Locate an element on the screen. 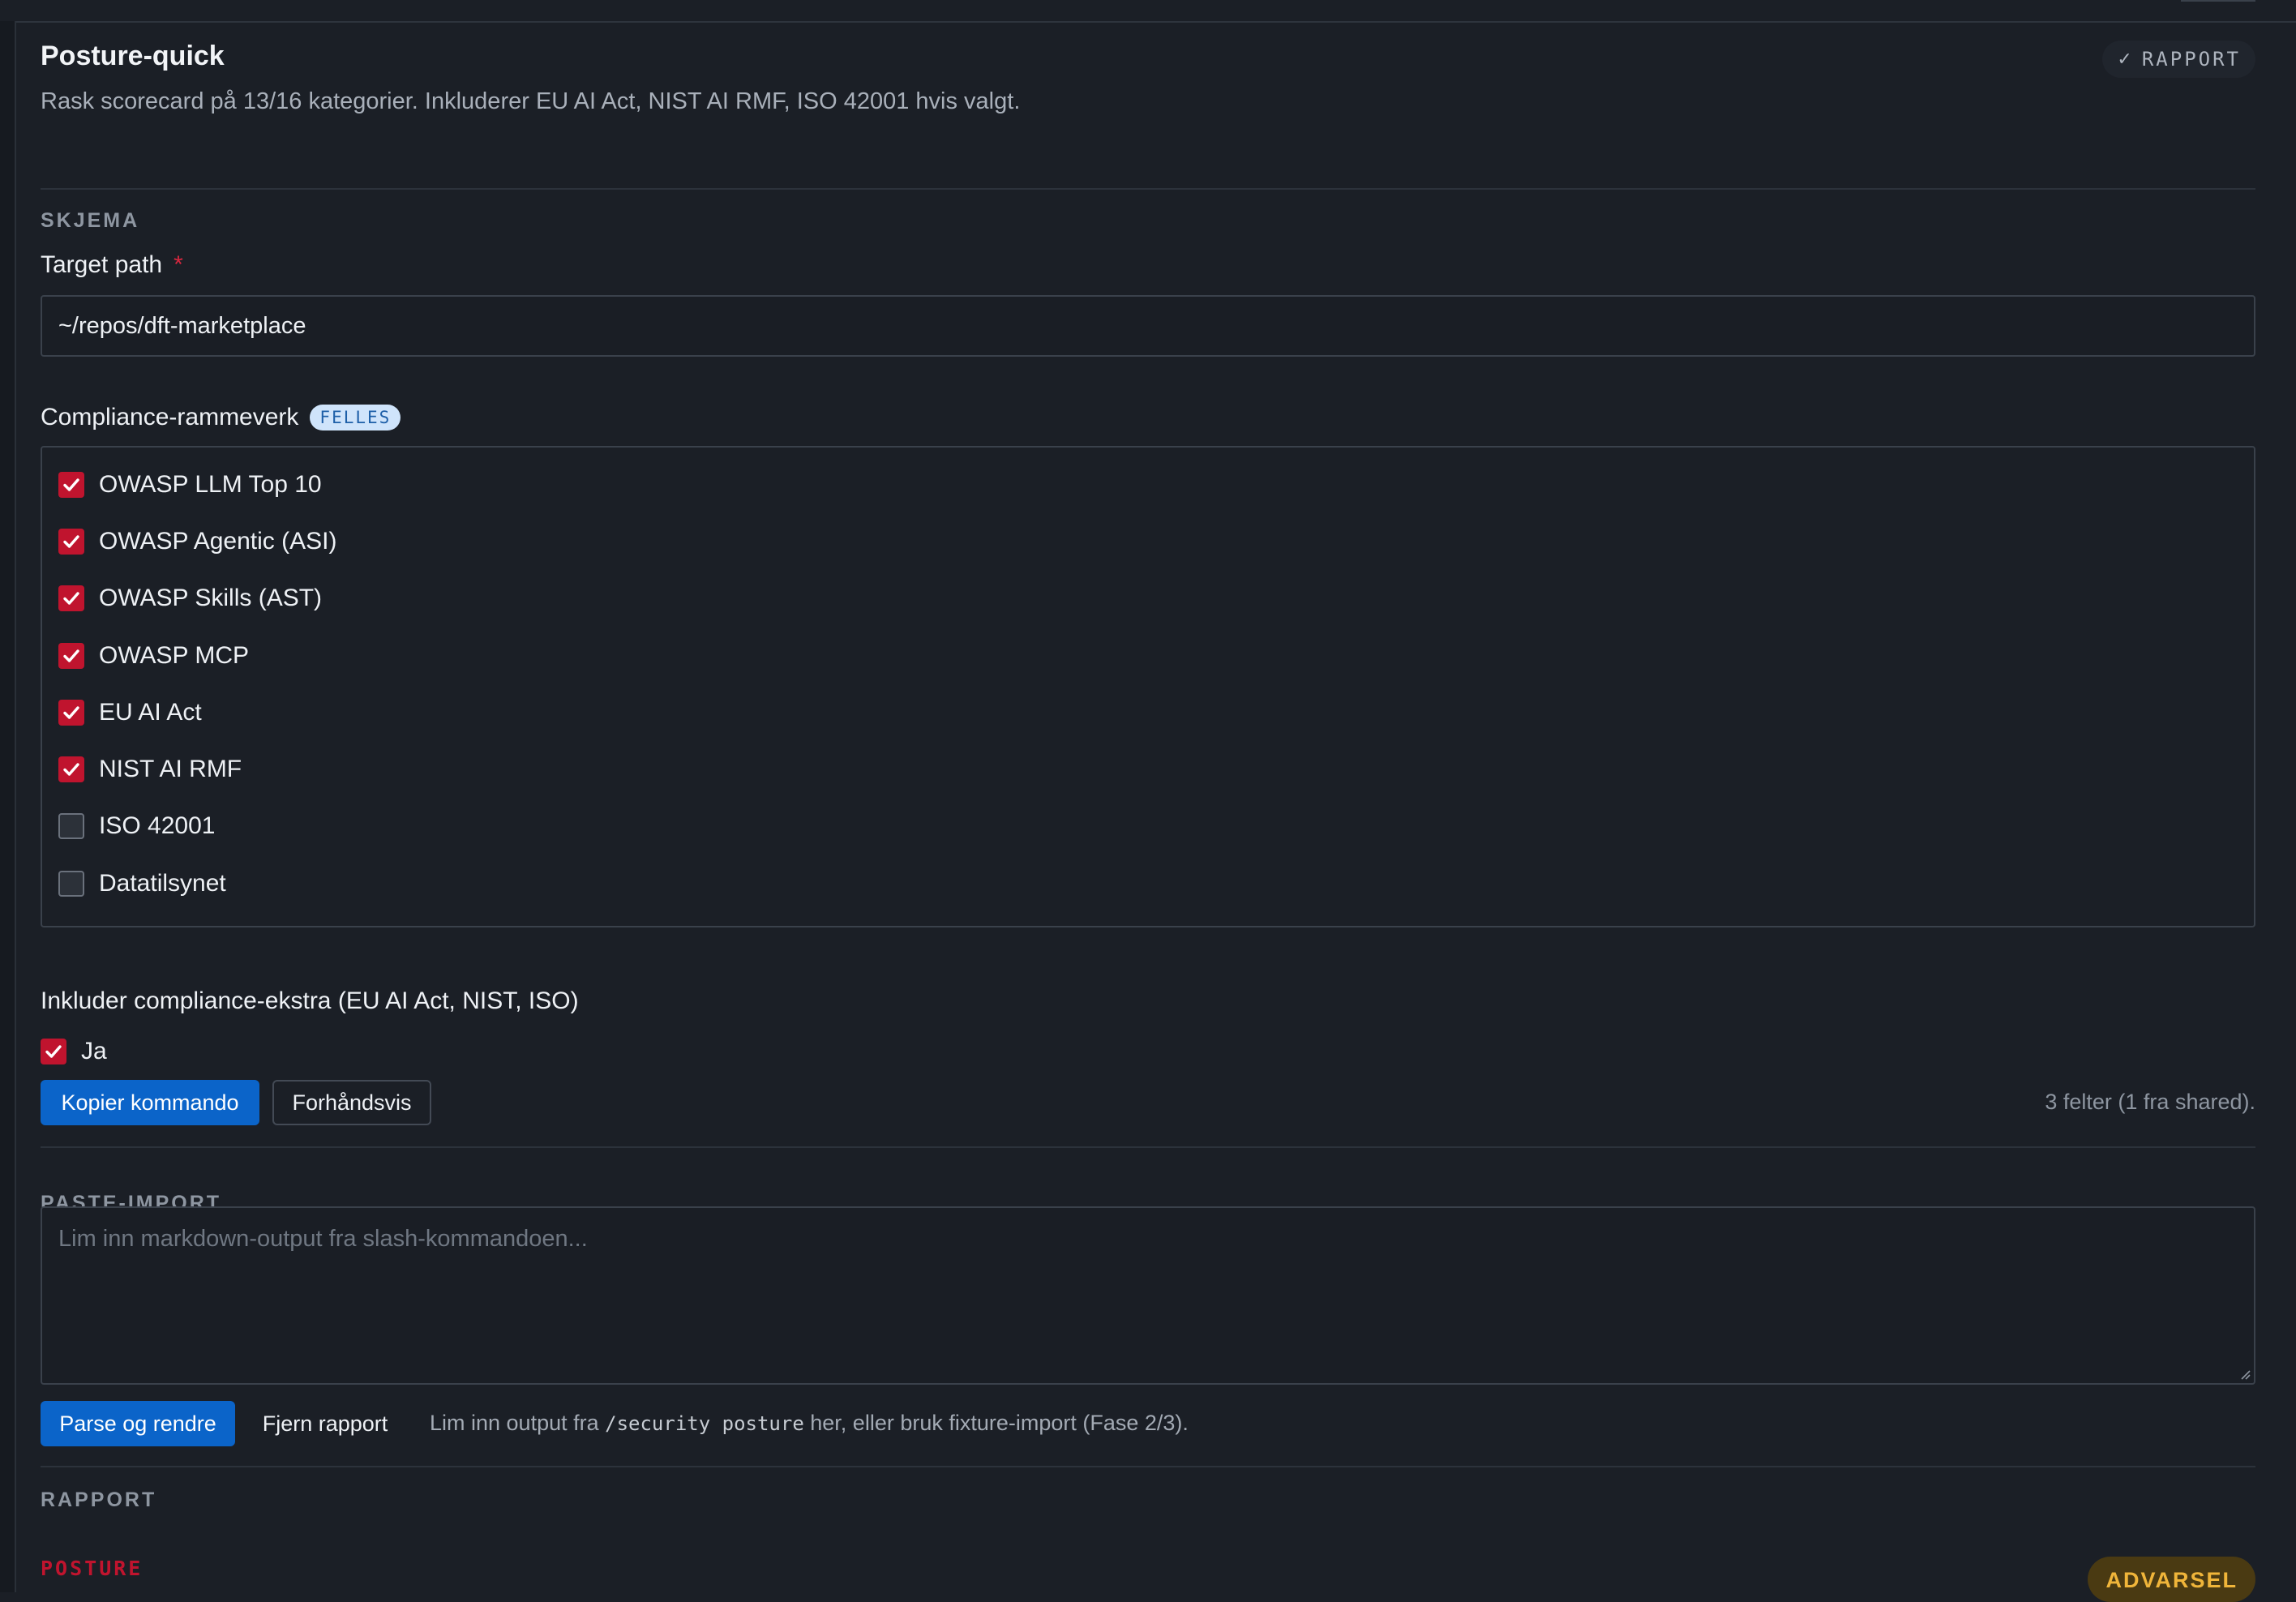  copy-command-button: Kopier kommando is located at coordinates (150, 1102).